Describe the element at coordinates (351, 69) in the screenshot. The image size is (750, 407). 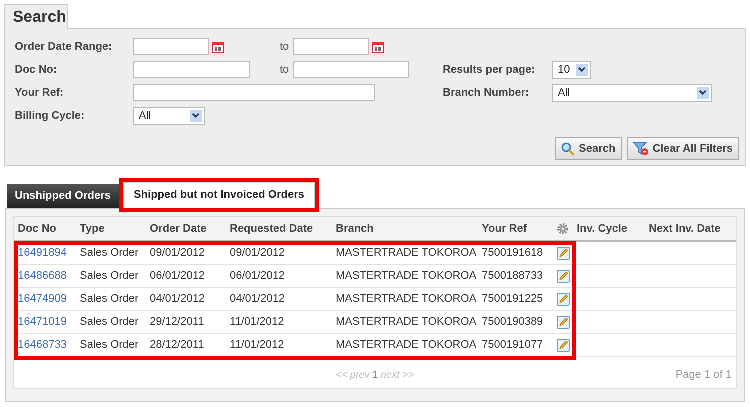
I see `doc-to-field` at that location.